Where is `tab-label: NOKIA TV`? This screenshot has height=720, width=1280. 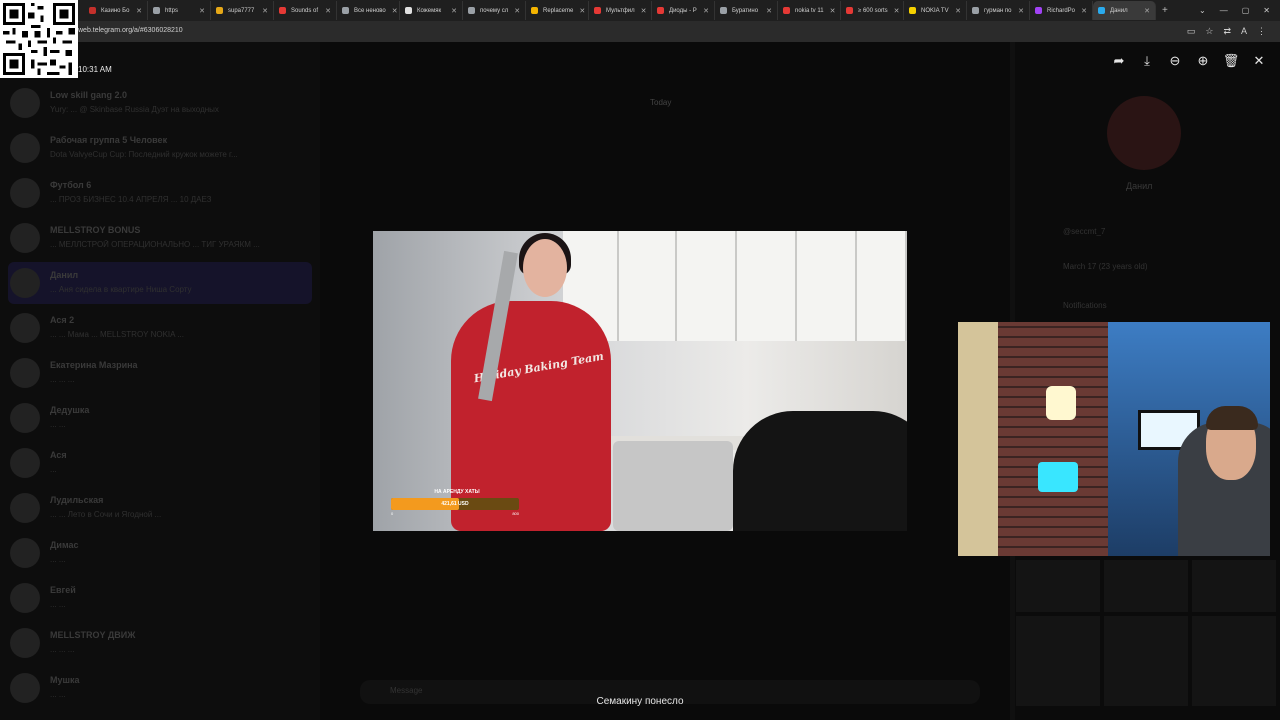 tab-label: NOKIA TV is located at coordinates (935, 10).